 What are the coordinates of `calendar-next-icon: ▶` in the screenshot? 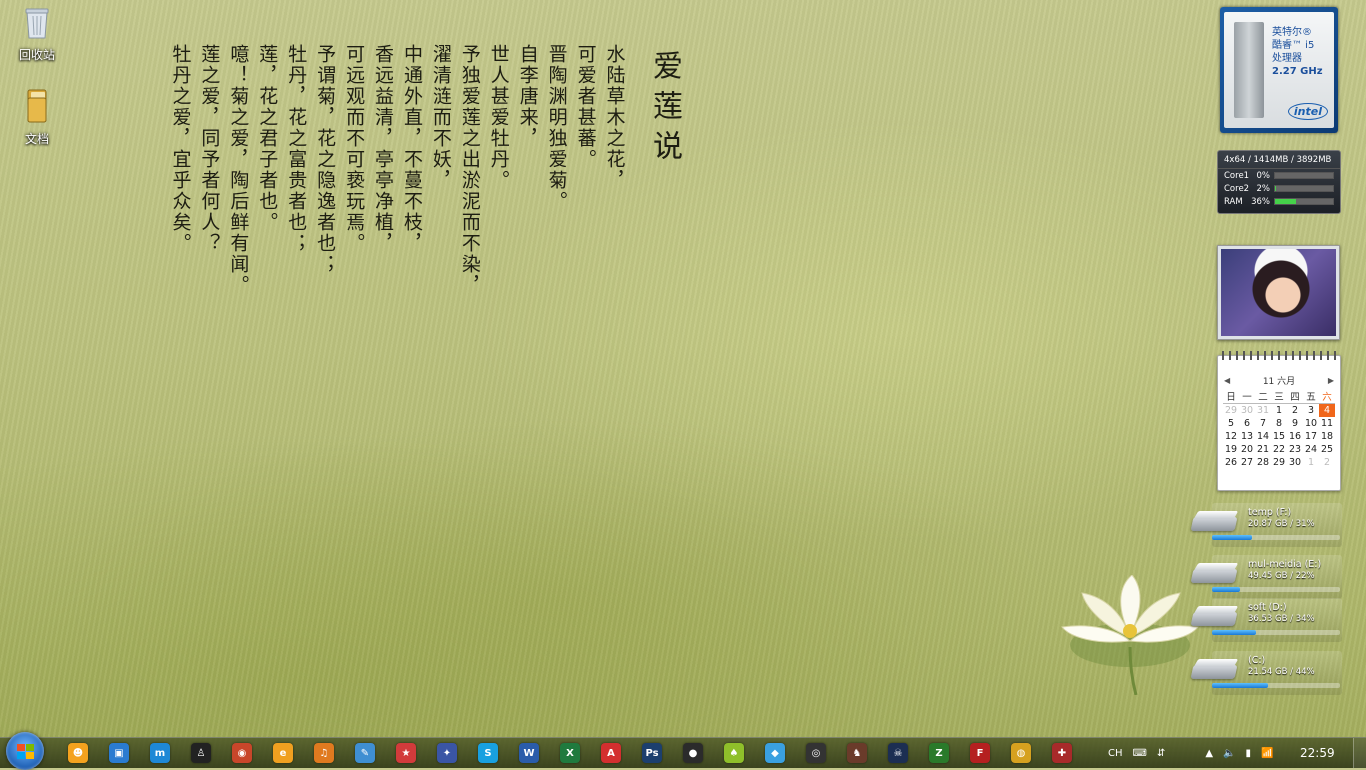 It's located at (1331, 380).